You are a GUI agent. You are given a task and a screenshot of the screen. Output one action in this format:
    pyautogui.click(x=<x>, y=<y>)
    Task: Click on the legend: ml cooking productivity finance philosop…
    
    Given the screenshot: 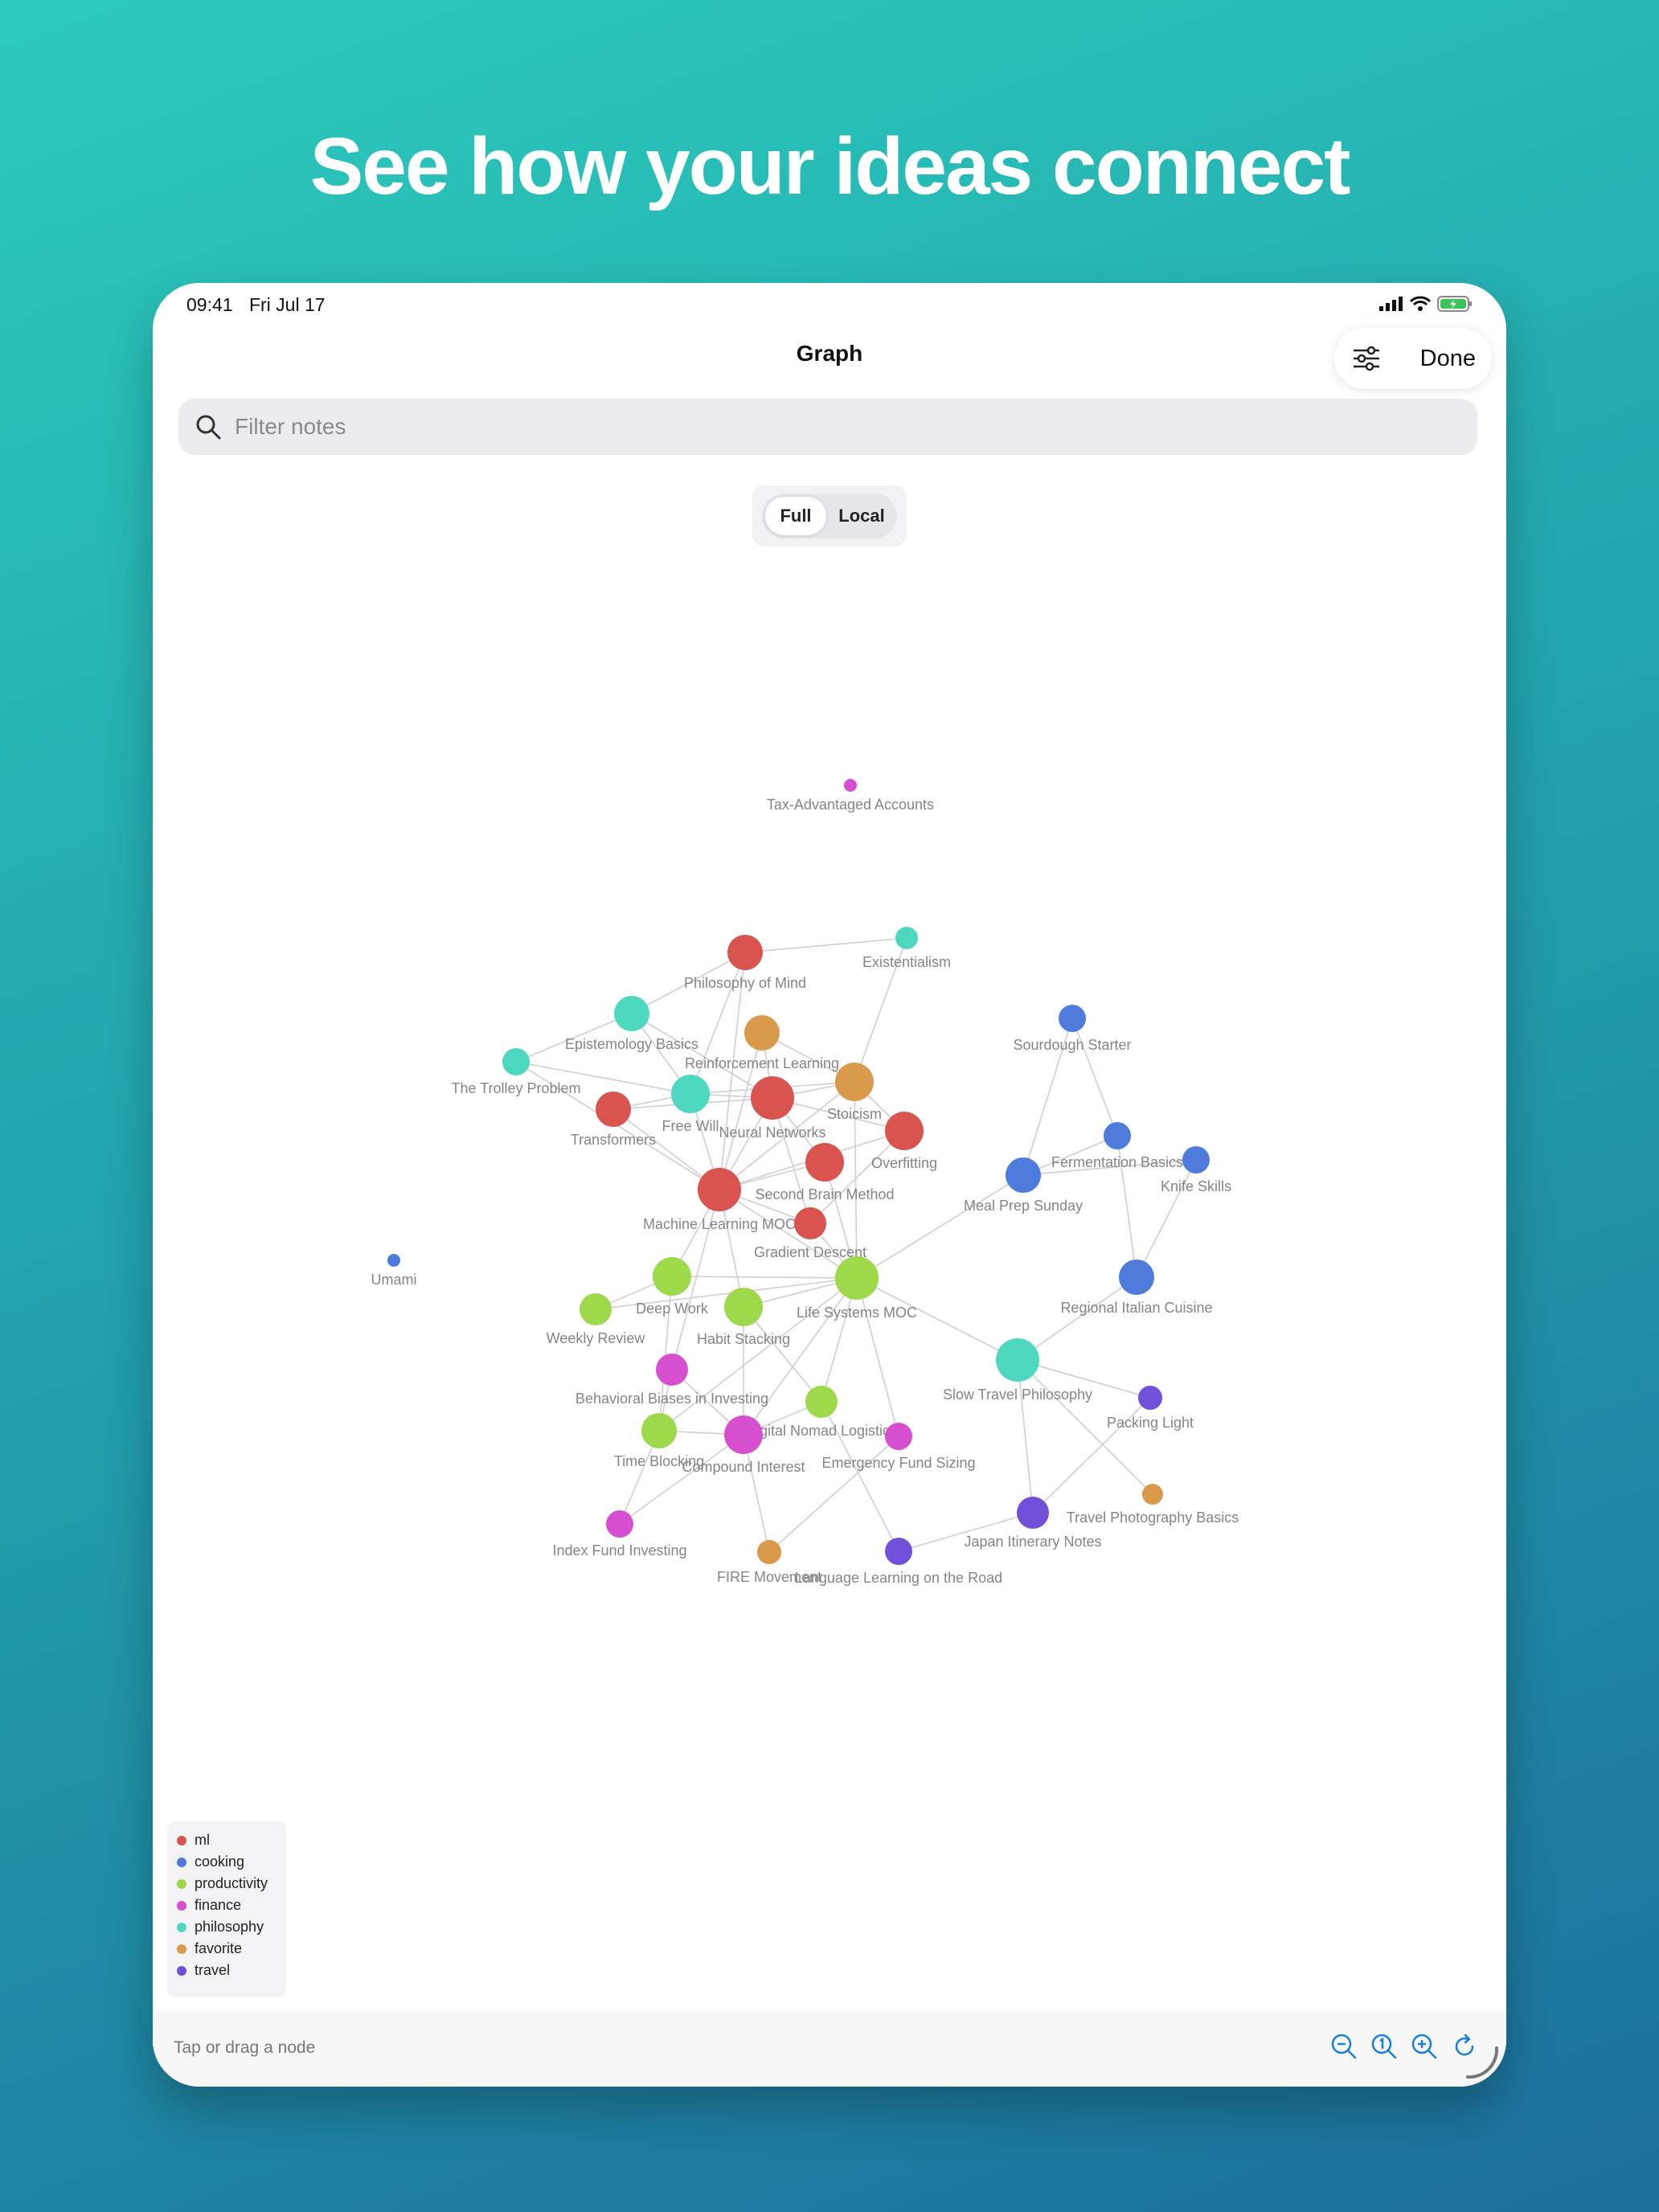 What is the action you would take?
    pyautogui.click(x=227, y=1909)
    